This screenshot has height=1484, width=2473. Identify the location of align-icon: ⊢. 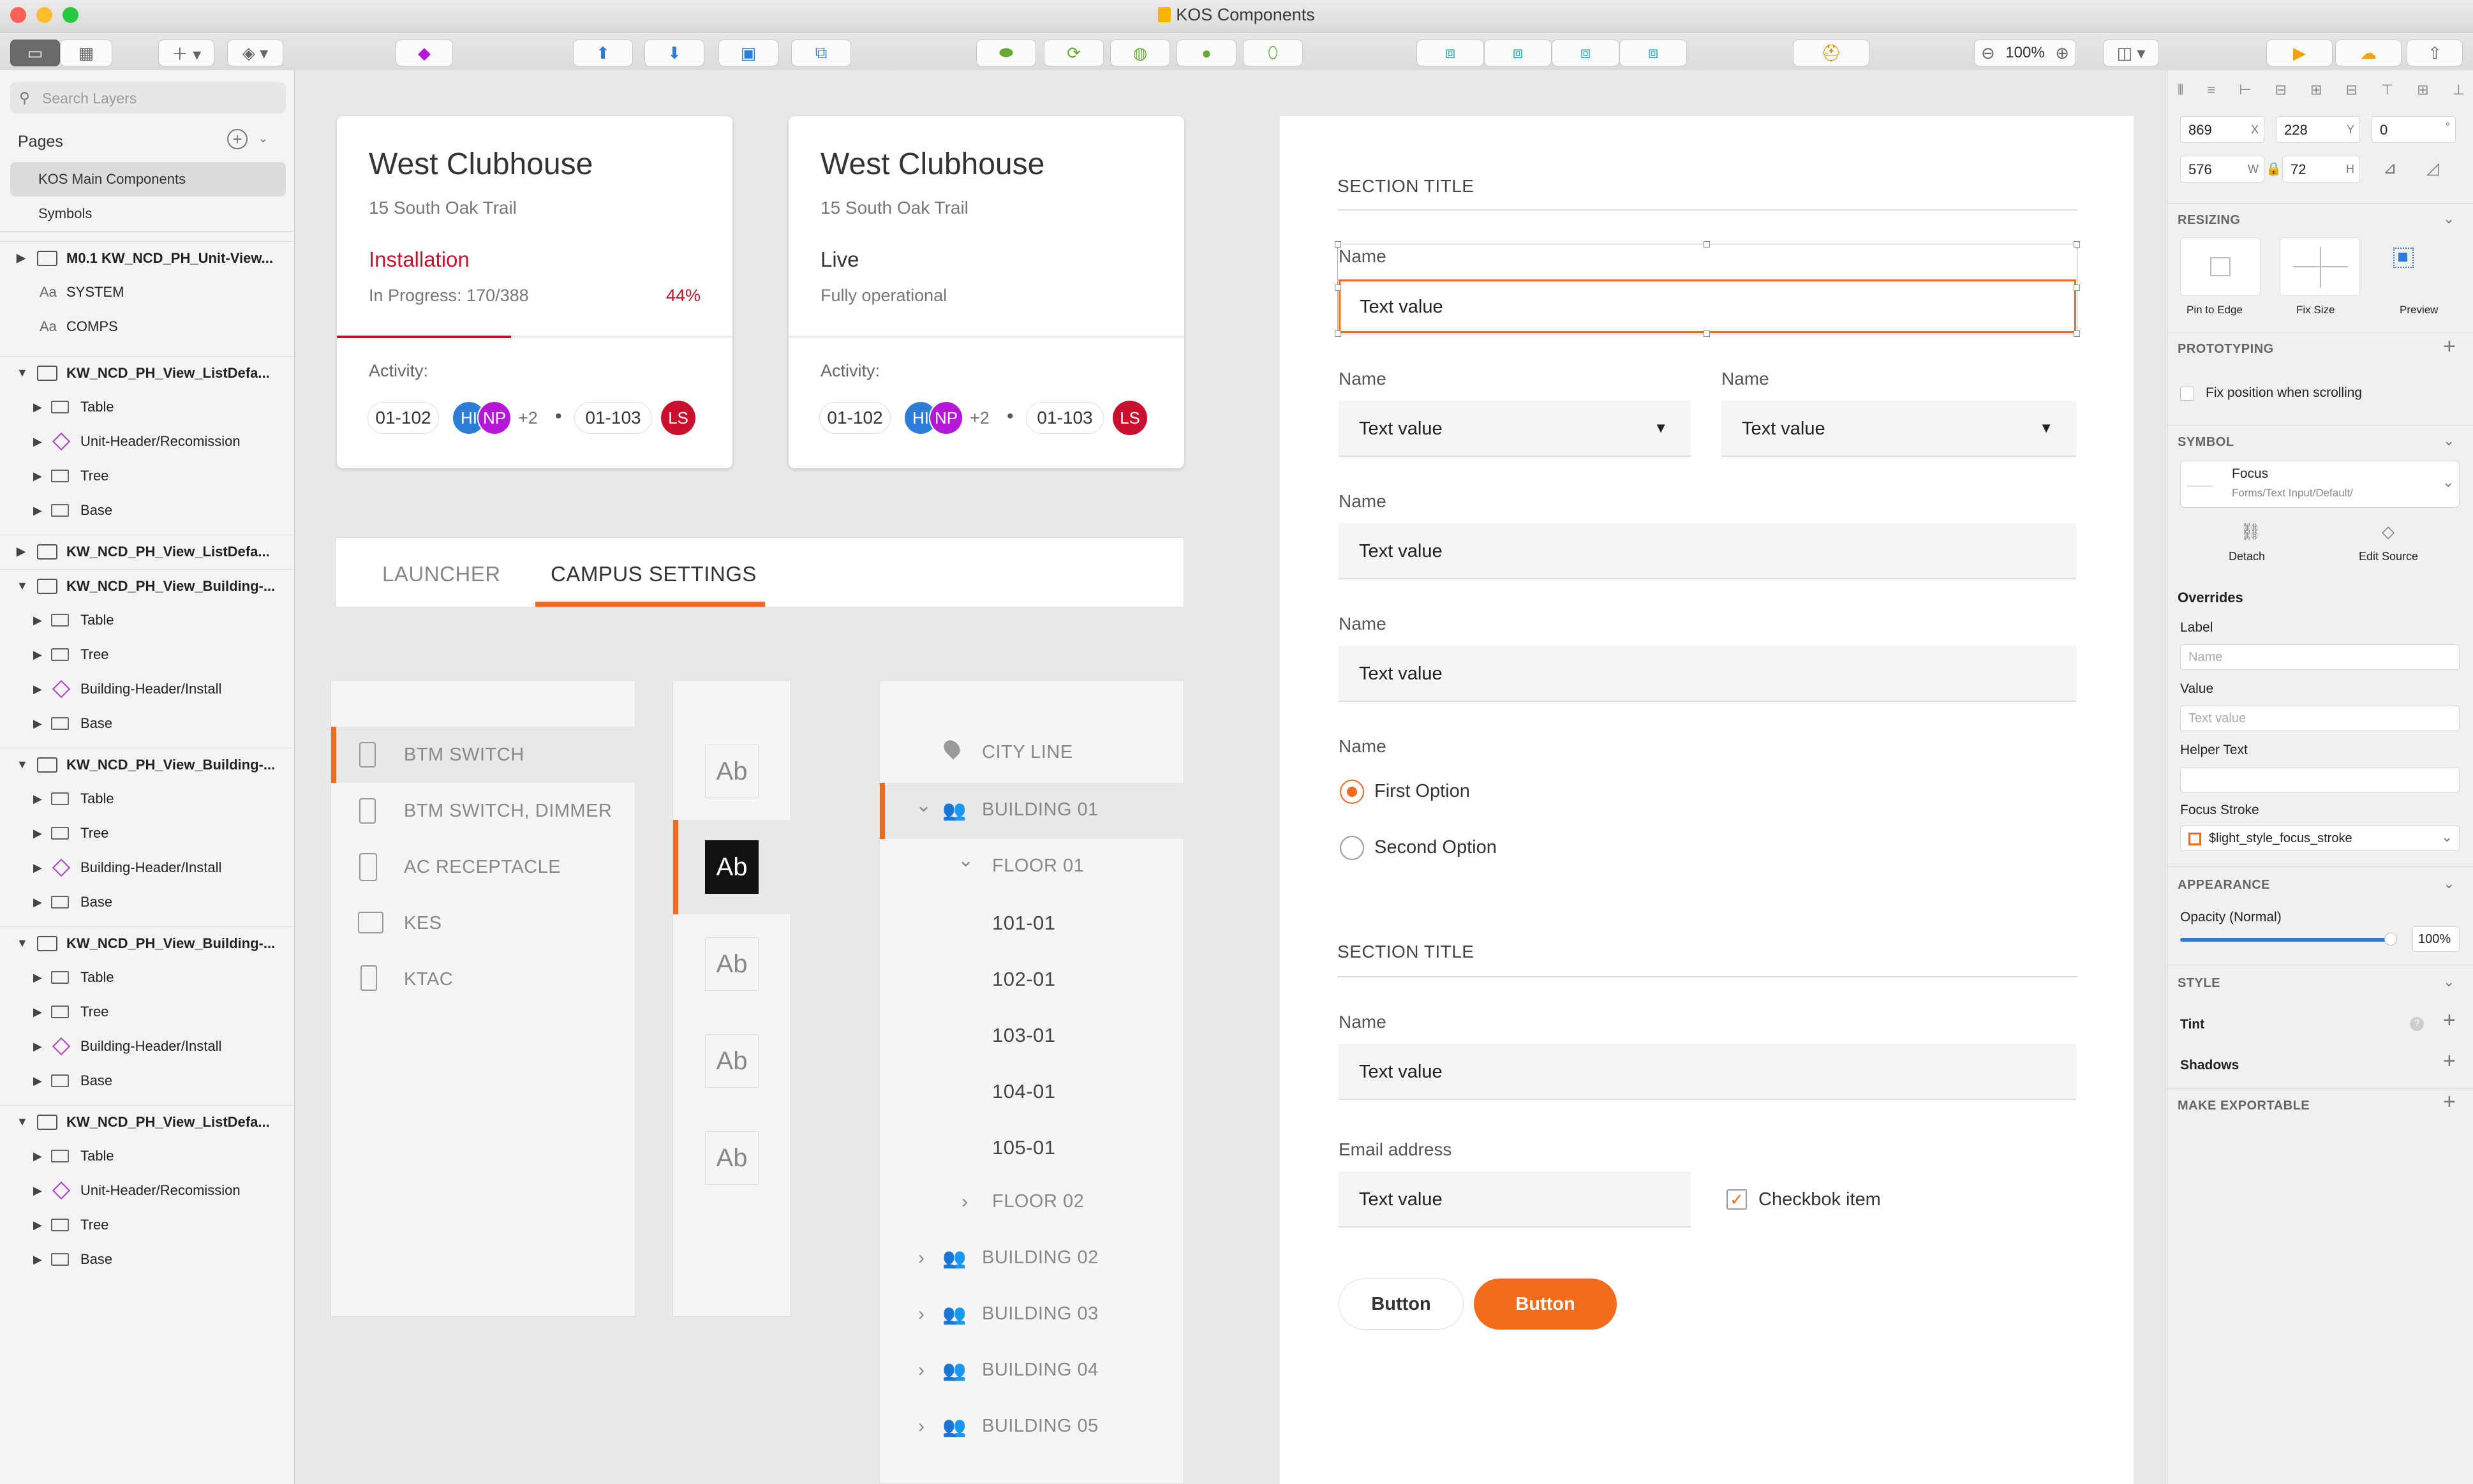
(2245, 91).